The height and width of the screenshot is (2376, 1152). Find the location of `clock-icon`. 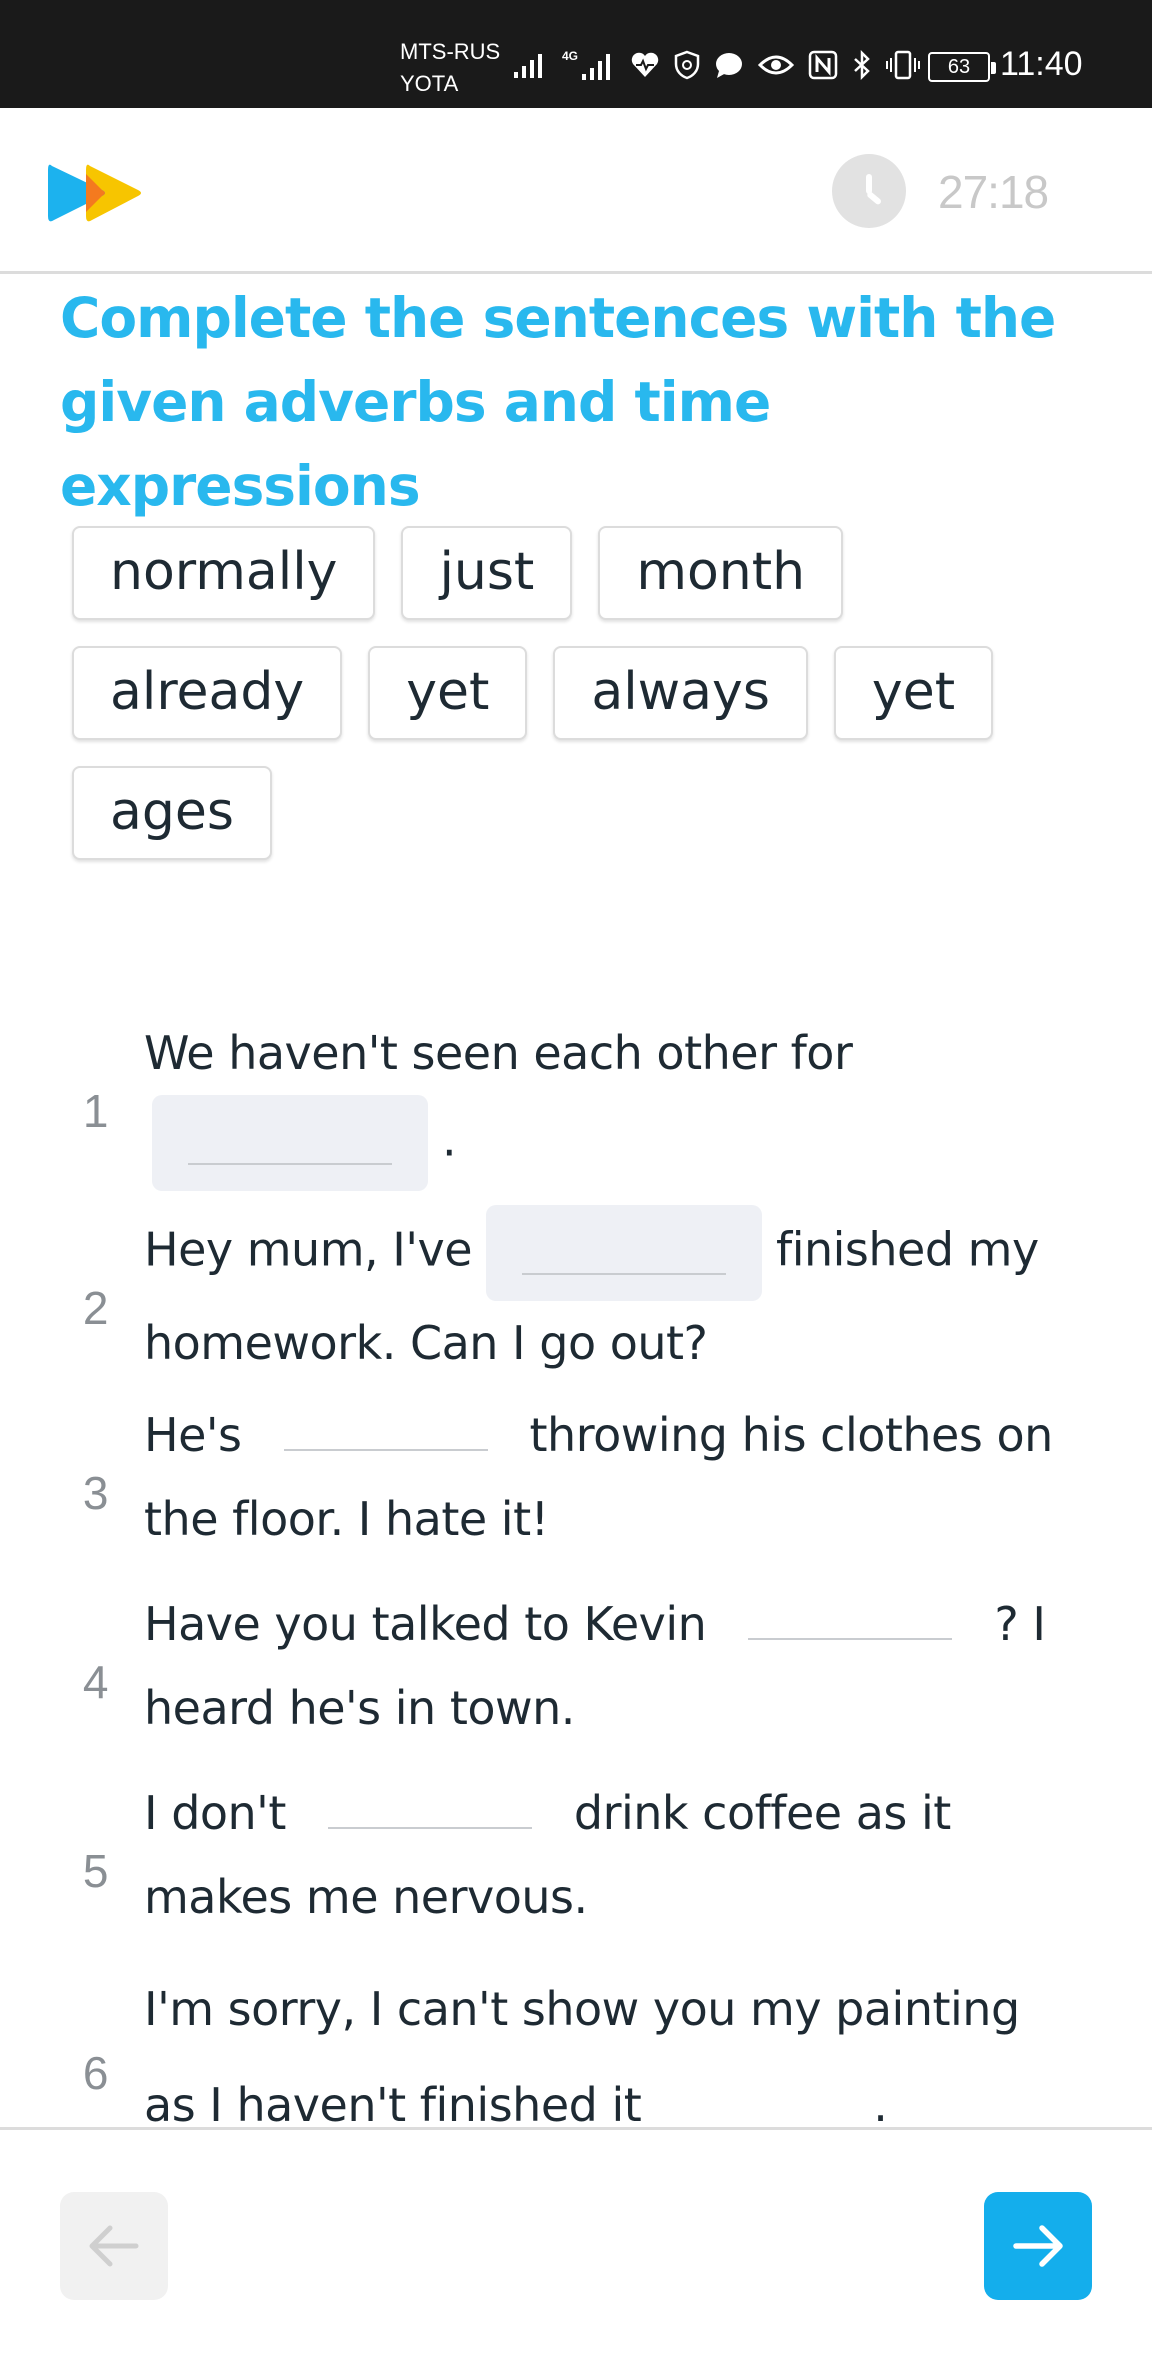

clock-icon is located at coordinates (869, 191).